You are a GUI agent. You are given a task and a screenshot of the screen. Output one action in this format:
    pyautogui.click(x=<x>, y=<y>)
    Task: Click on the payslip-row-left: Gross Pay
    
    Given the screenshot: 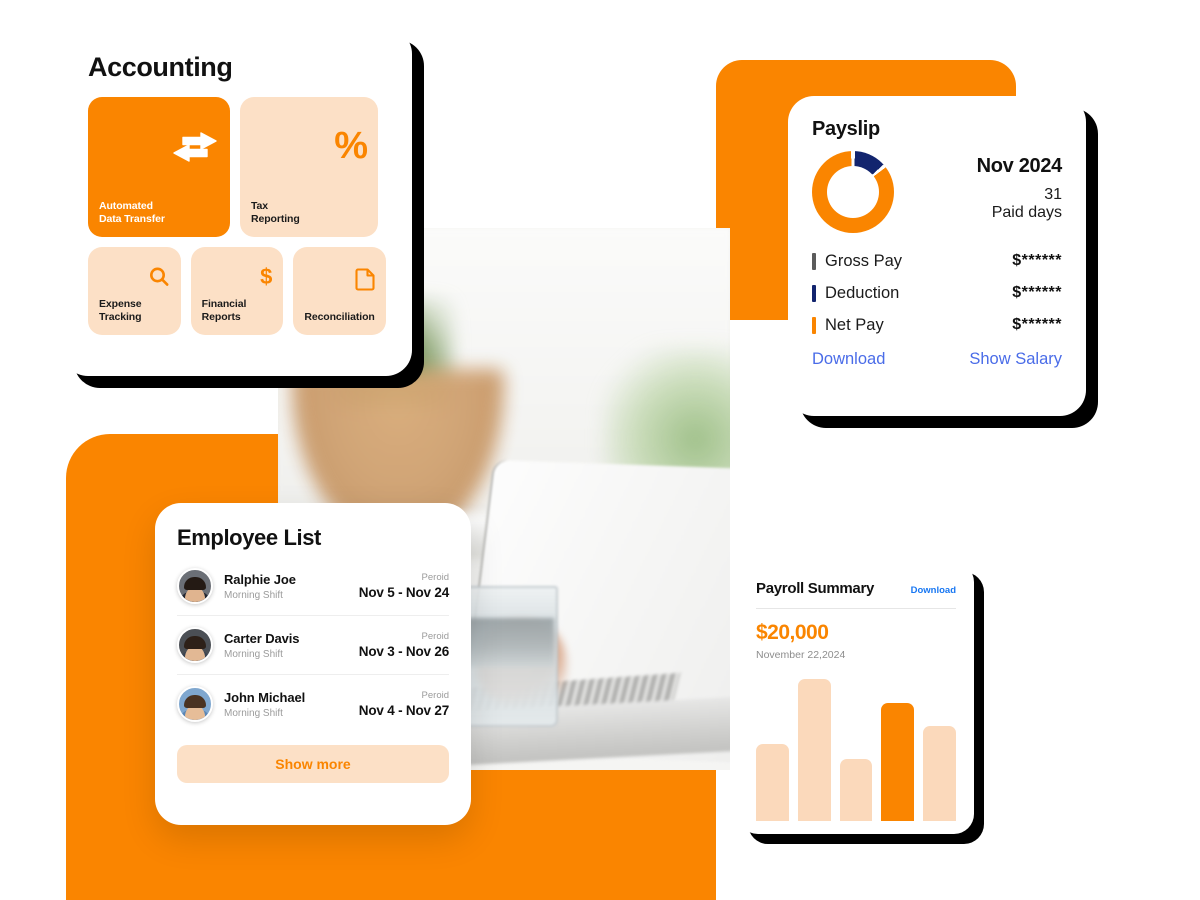 What is the action you would take?
    pyautogui.click(x=857, y=261)
    